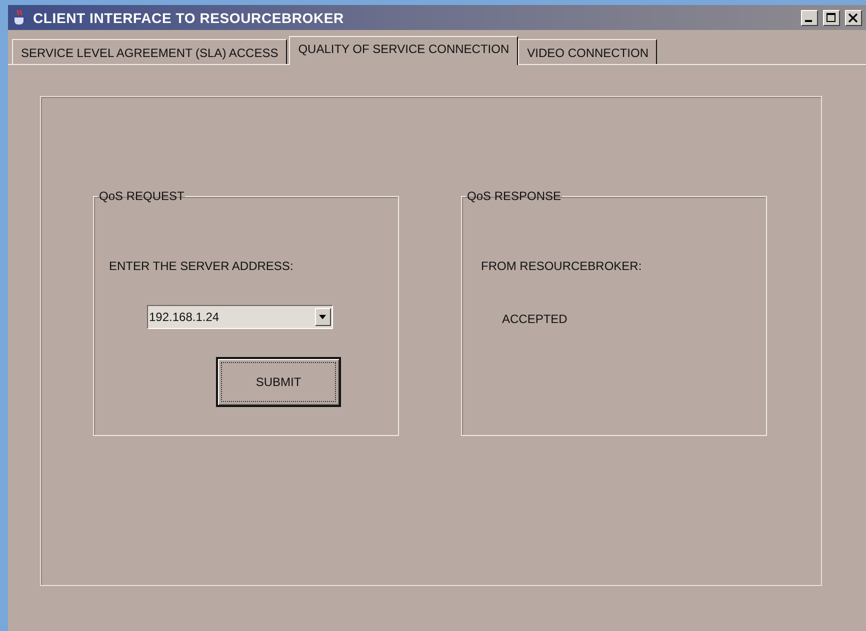 This screenshot has width=866, height=631. Describe the element at coordinates (278, 382) in the screenshot. I see `submit-button: SUBMIT` at that location.